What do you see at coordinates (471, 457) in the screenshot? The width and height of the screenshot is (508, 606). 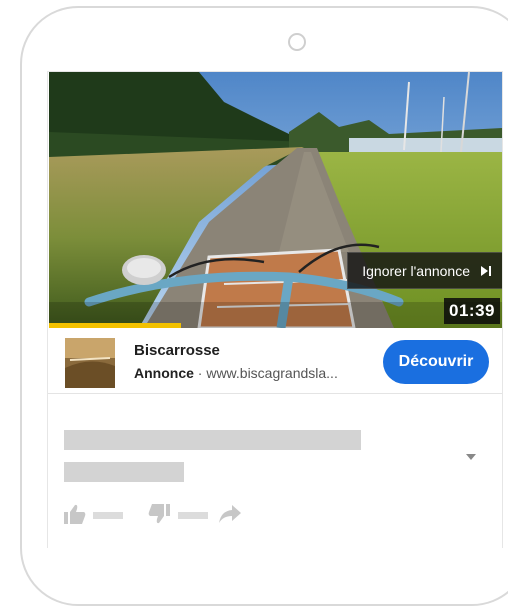 I see `chevron-down-icon` at bounding box center [471, 457].